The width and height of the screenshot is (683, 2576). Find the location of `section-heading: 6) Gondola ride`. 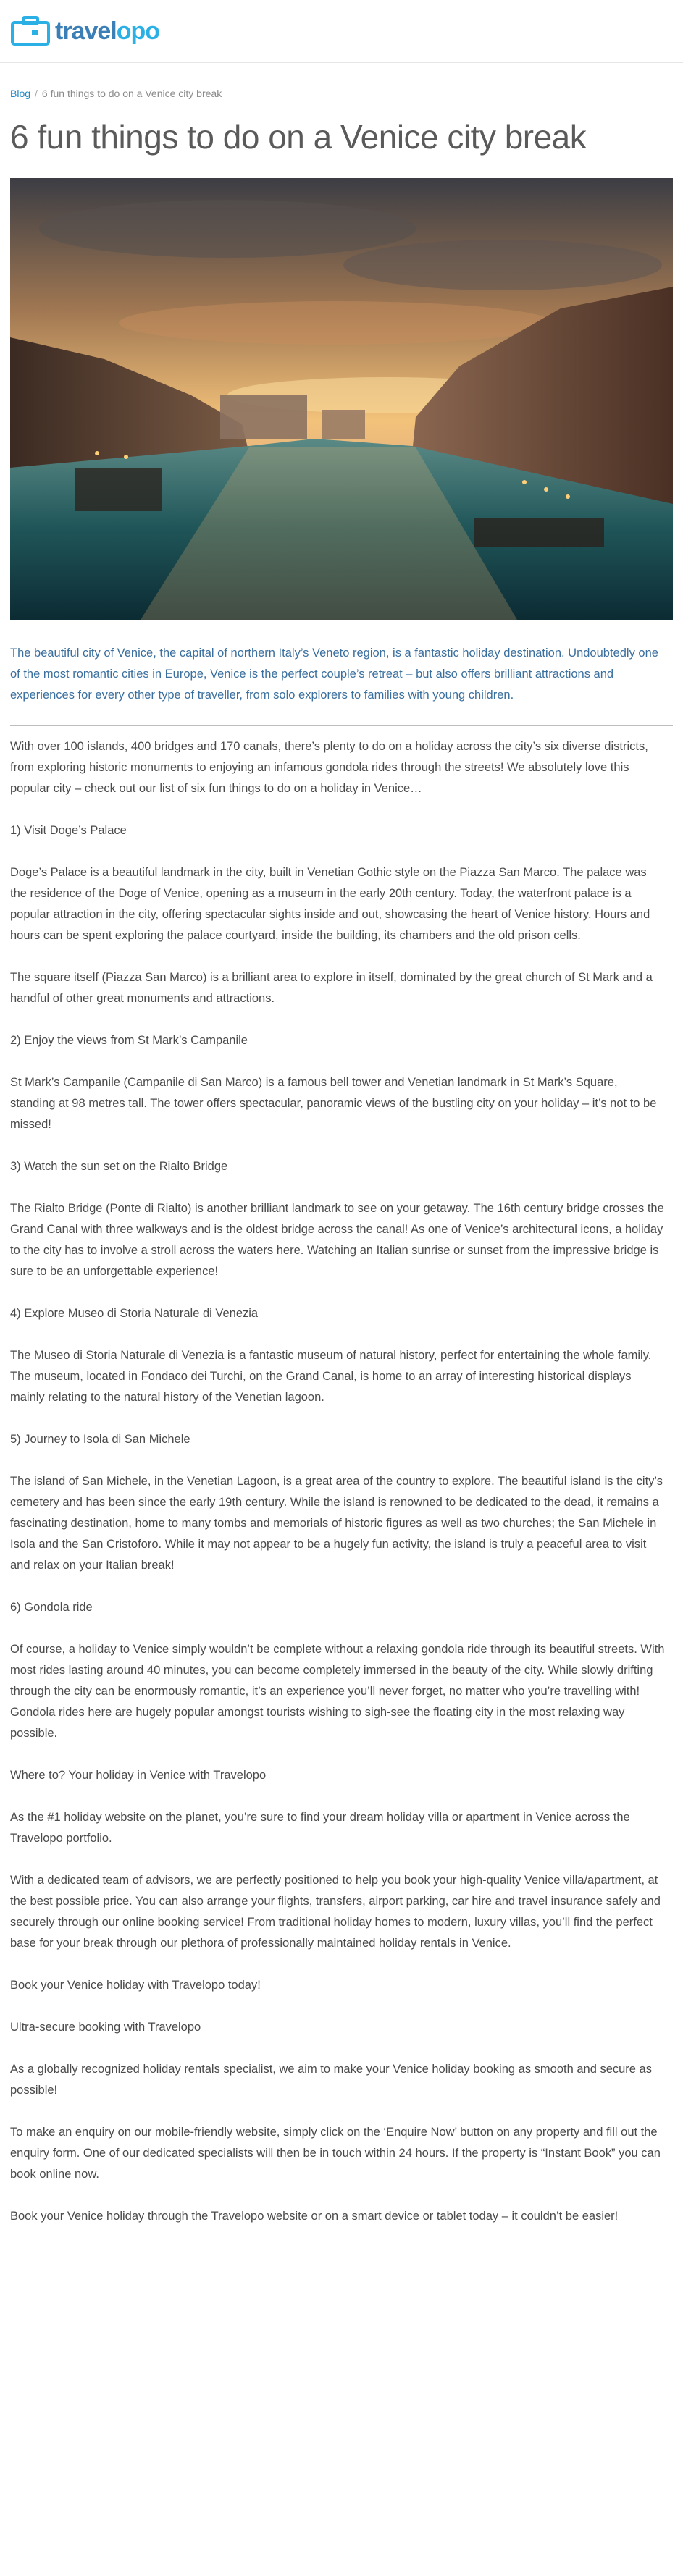

section-heading: 6) Gondola ride is located at coordinates (51, 1607).